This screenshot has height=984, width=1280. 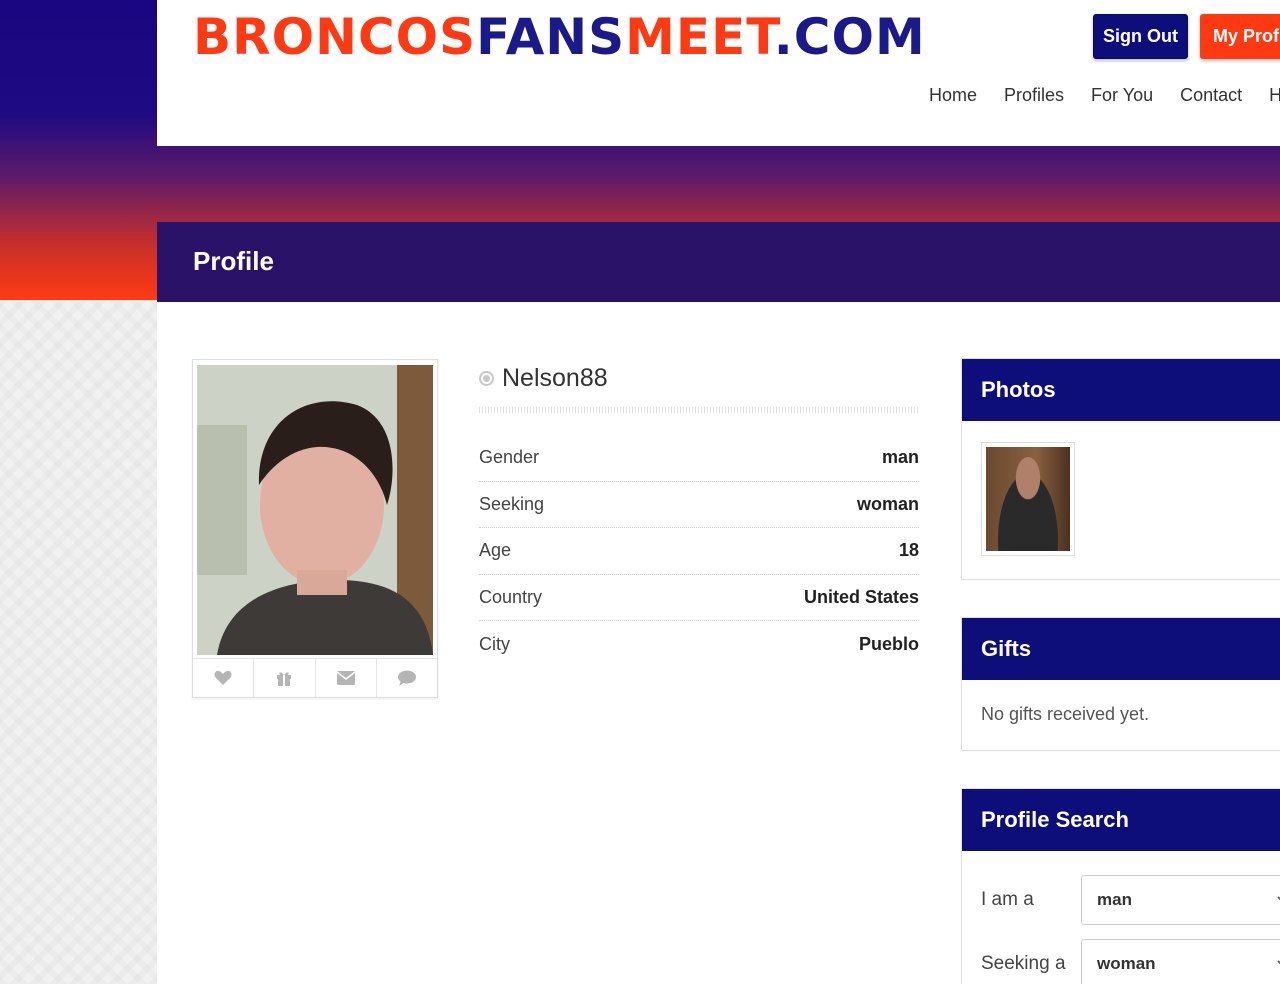 I want to click on photo-thumbnail, so click(x=1028, y=499).